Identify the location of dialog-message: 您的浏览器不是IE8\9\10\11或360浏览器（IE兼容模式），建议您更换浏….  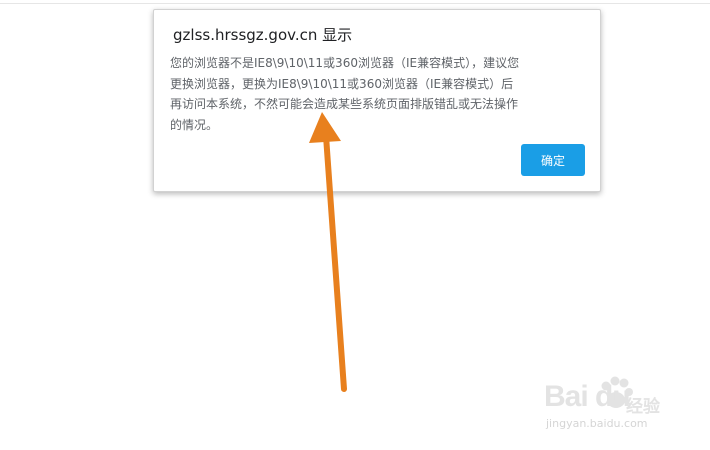
(345, 94).